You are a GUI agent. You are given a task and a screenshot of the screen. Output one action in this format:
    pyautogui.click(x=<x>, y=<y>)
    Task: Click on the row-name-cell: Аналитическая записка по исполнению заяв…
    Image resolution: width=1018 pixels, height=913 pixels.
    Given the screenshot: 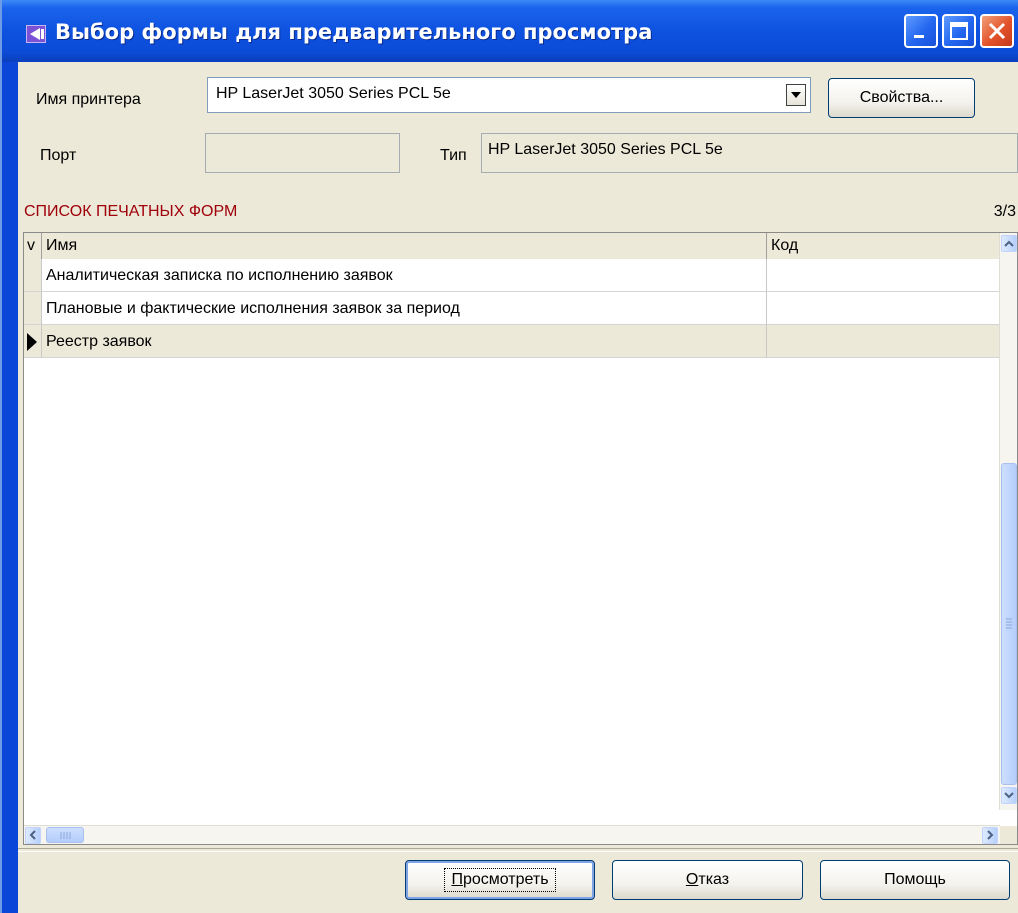 What is the action you would take?
    pyautogui.click(x=404, y=275)
    